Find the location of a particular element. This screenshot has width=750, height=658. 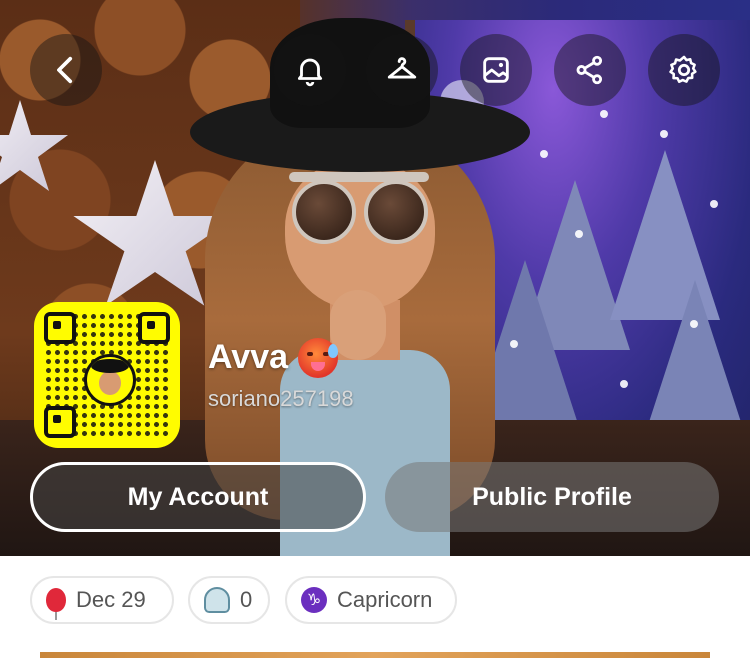

my-account-button: My Account is located at coordinates (198, 497).